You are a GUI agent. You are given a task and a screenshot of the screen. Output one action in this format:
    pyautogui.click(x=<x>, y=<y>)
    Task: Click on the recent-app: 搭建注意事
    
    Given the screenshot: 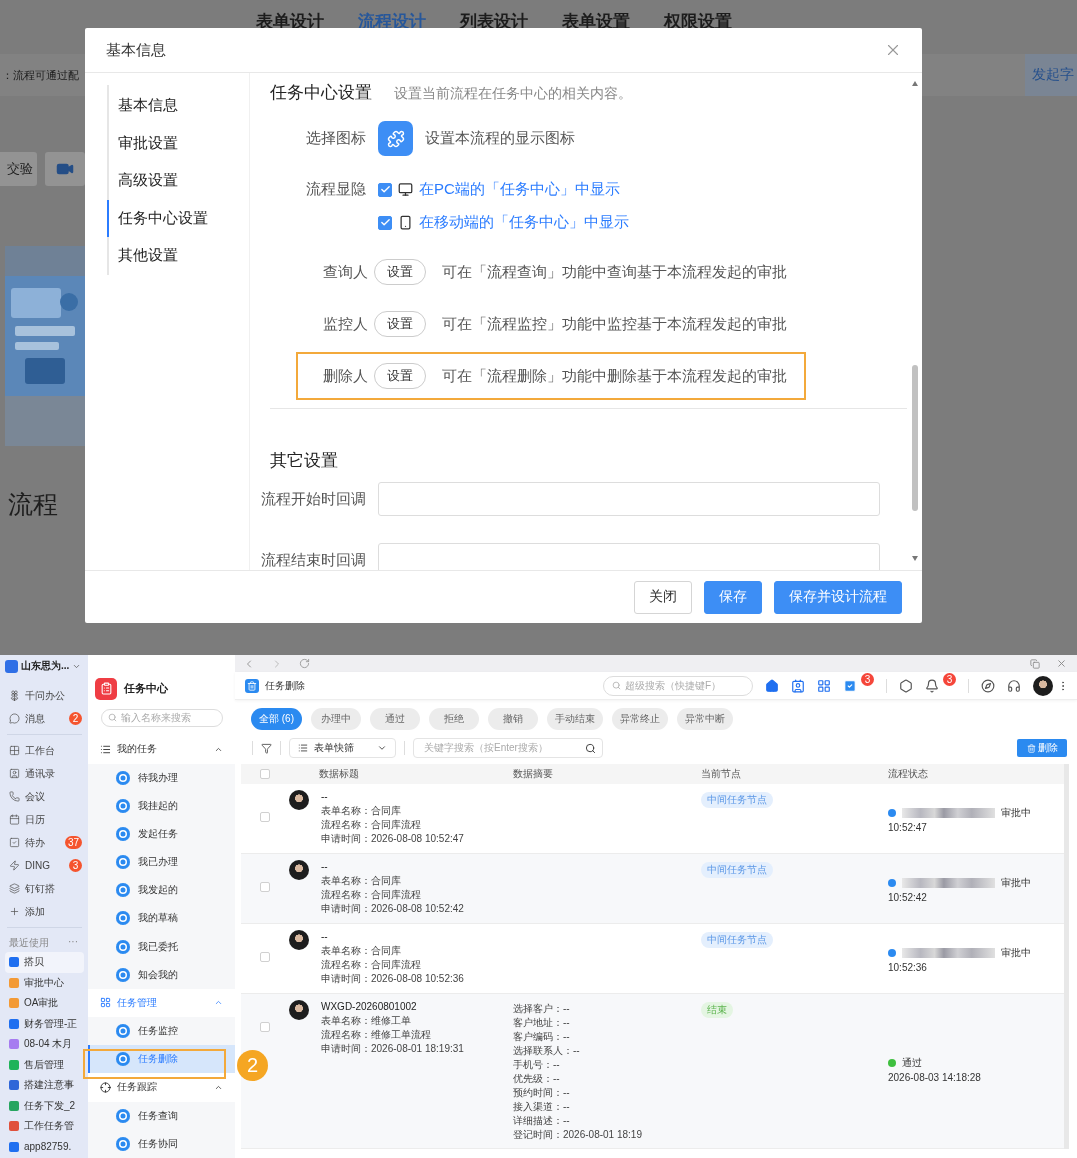 What is the action you would take?
    pyautogui.click(x=44, y=1085)
    